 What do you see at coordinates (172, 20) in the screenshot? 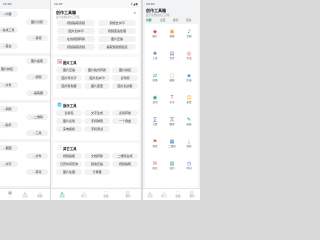
I see `category-tabs: 功能 设置 推荐 更多` at bounding box center [172, 20].